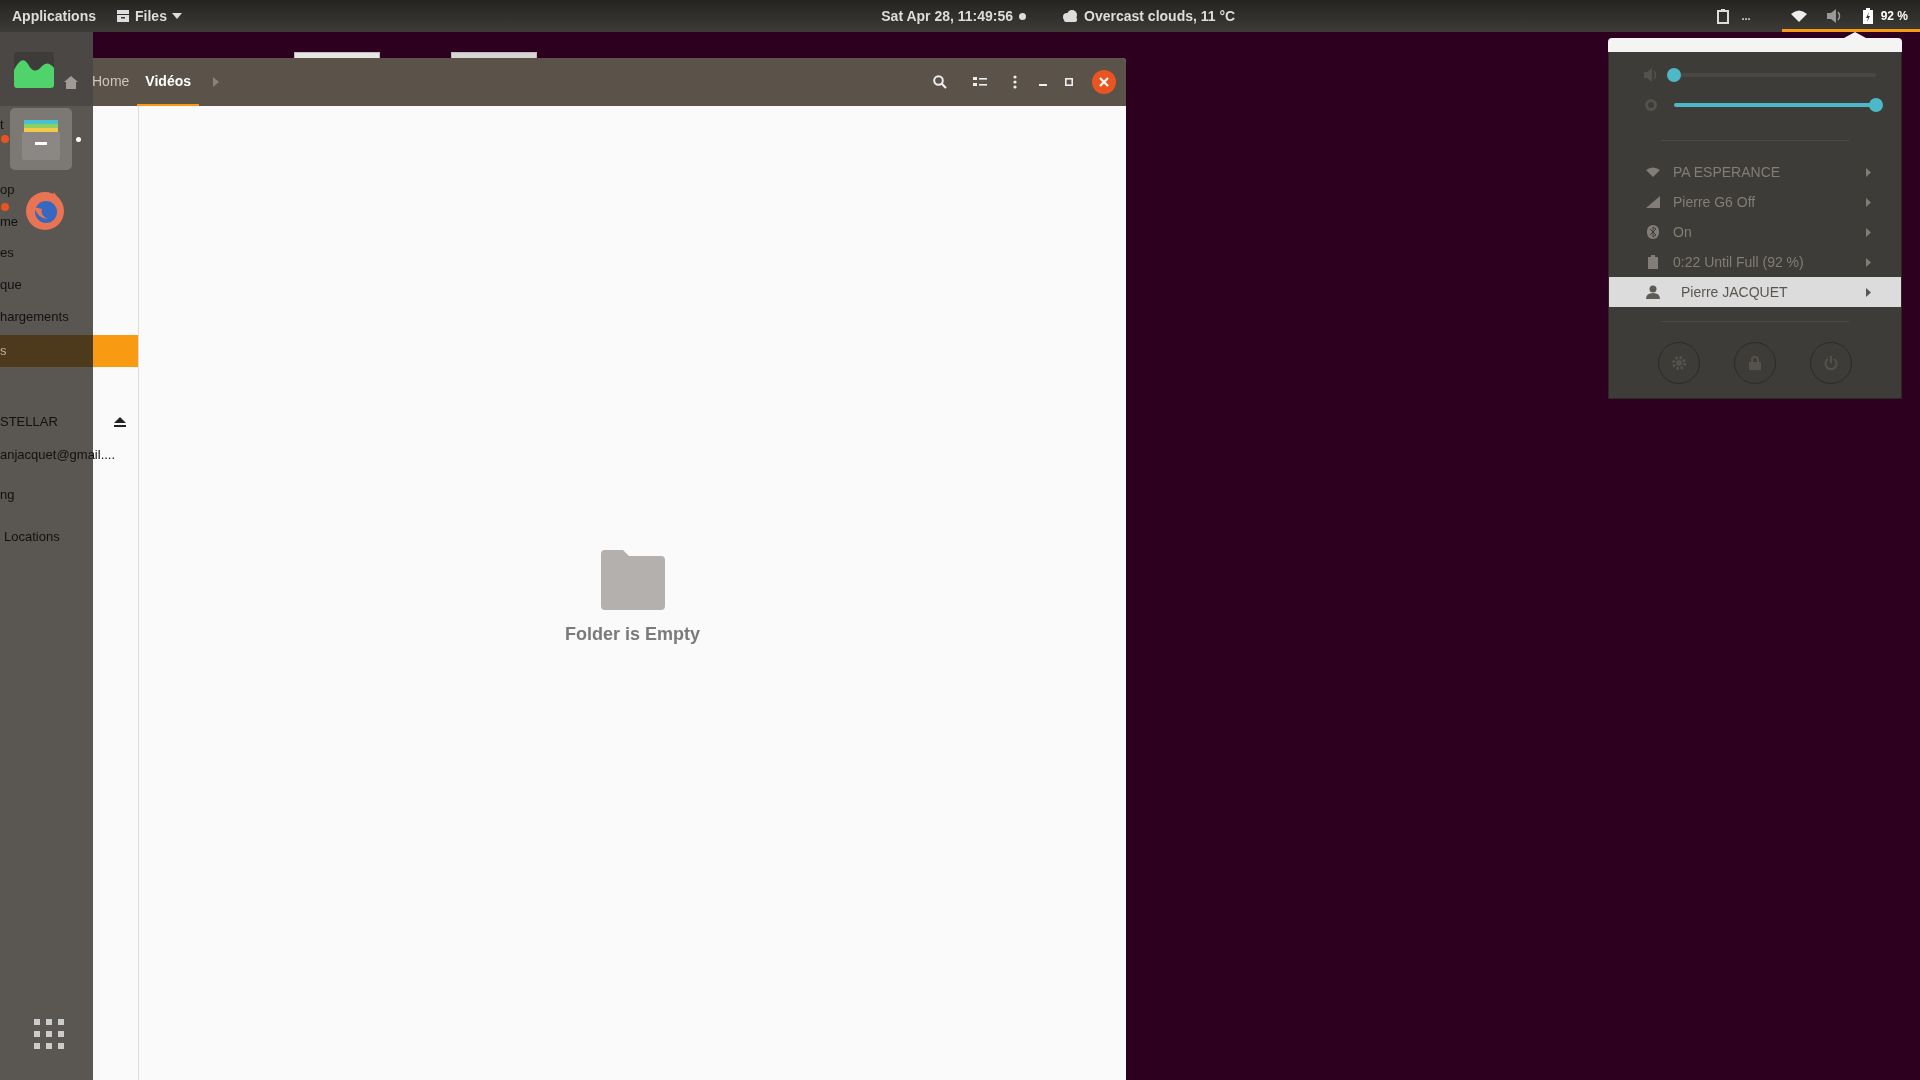 The height and width of the screenshot is (1080, 1920). Describe the element at coordinates (1015, 82) in the screenshot. I see `menu-icon` at that location.